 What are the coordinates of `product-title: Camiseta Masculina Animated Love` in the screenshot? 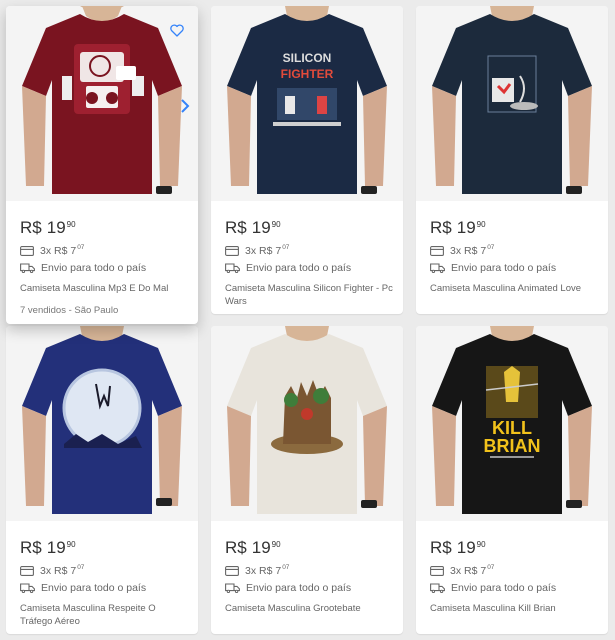 It's located at (514, 288).